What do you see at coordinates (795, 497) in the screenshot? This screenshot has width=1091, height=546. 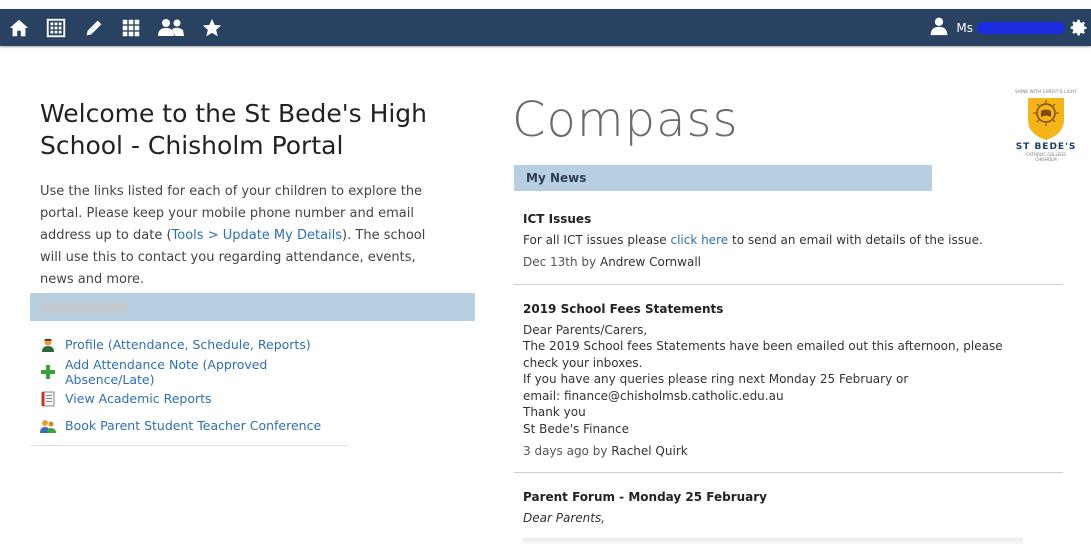 I see `news-item-title: Parent Forum - Monday 25 February` at bounding box center [795, 497].